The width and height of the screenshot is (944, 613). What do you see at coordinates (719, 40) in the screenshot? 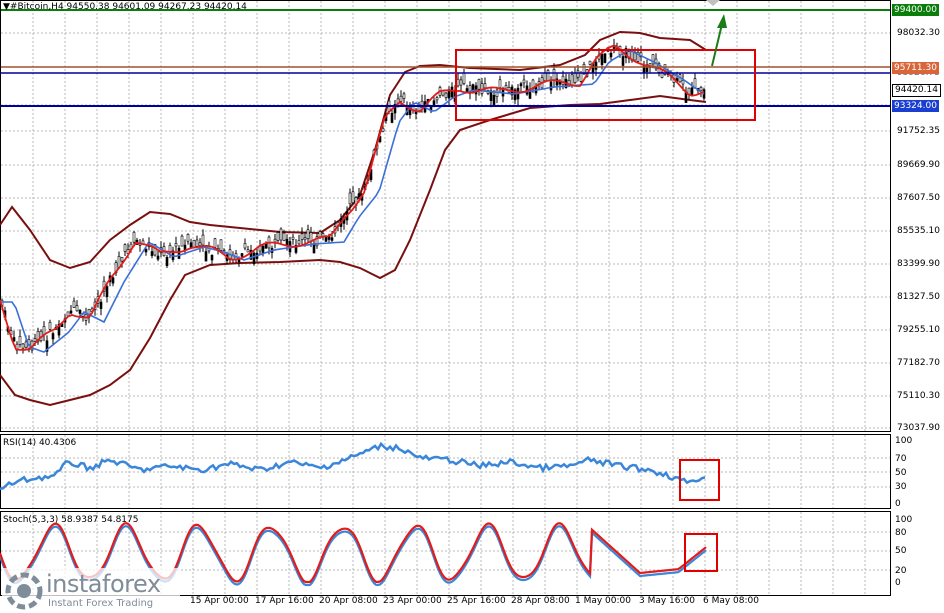
I see `up-arrow-icon` at bounding box center [719, 40].